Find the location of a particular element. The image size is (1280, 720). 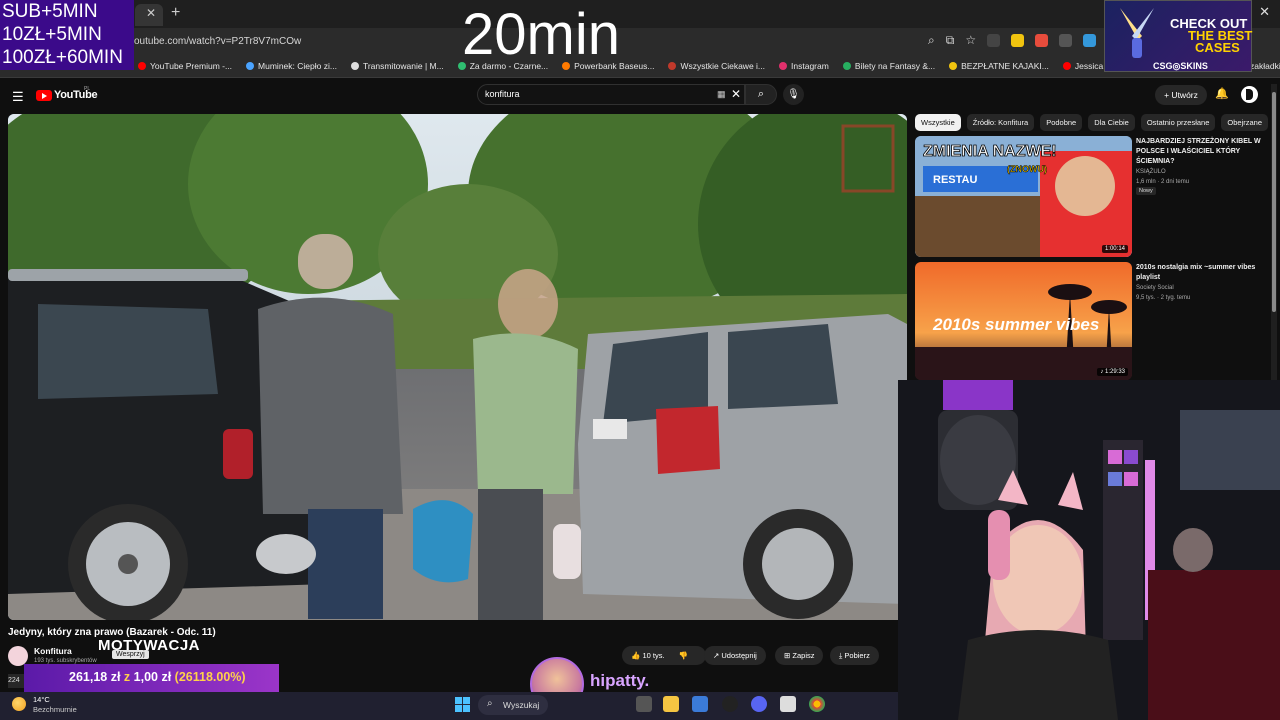

weather-description: Bezchmurnie is located at coordinates (55, 709).